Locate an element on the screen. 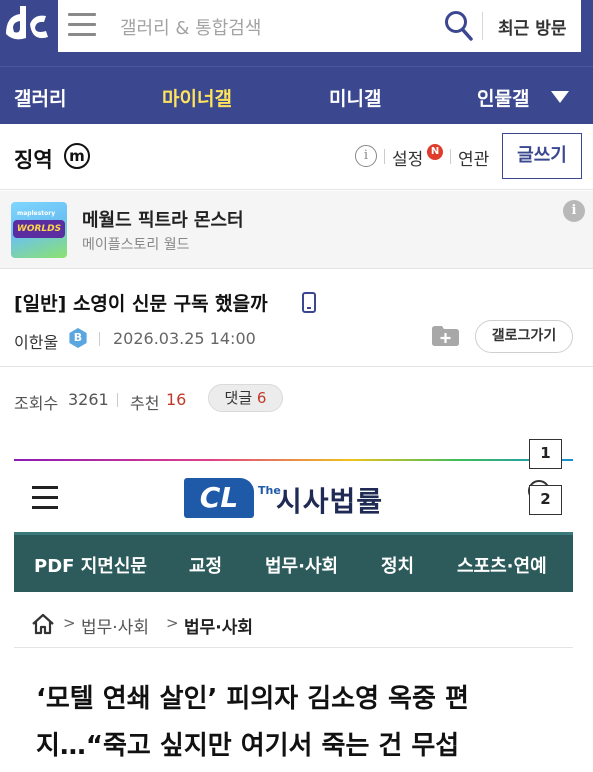 The height and width of the screenshot is (772, 593). news-nav-sports: 스포츠·연예 is located at coordinates (502, 566).